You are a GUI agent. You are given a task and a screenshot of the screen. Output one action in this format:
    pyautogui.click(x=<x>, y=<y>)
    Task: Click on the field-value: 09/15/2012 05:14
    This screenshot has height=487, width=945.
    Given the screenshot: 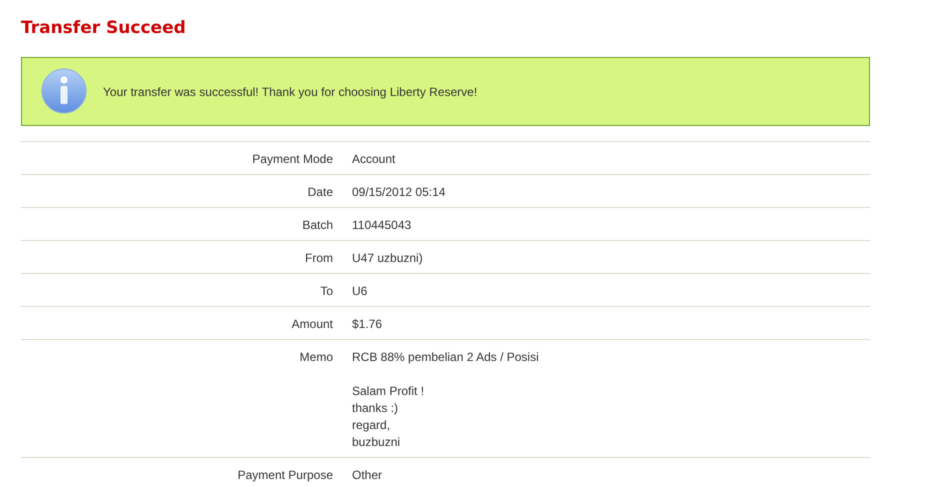 What is the action you would take?
    pyautogui.click(x=399, y=192)
    